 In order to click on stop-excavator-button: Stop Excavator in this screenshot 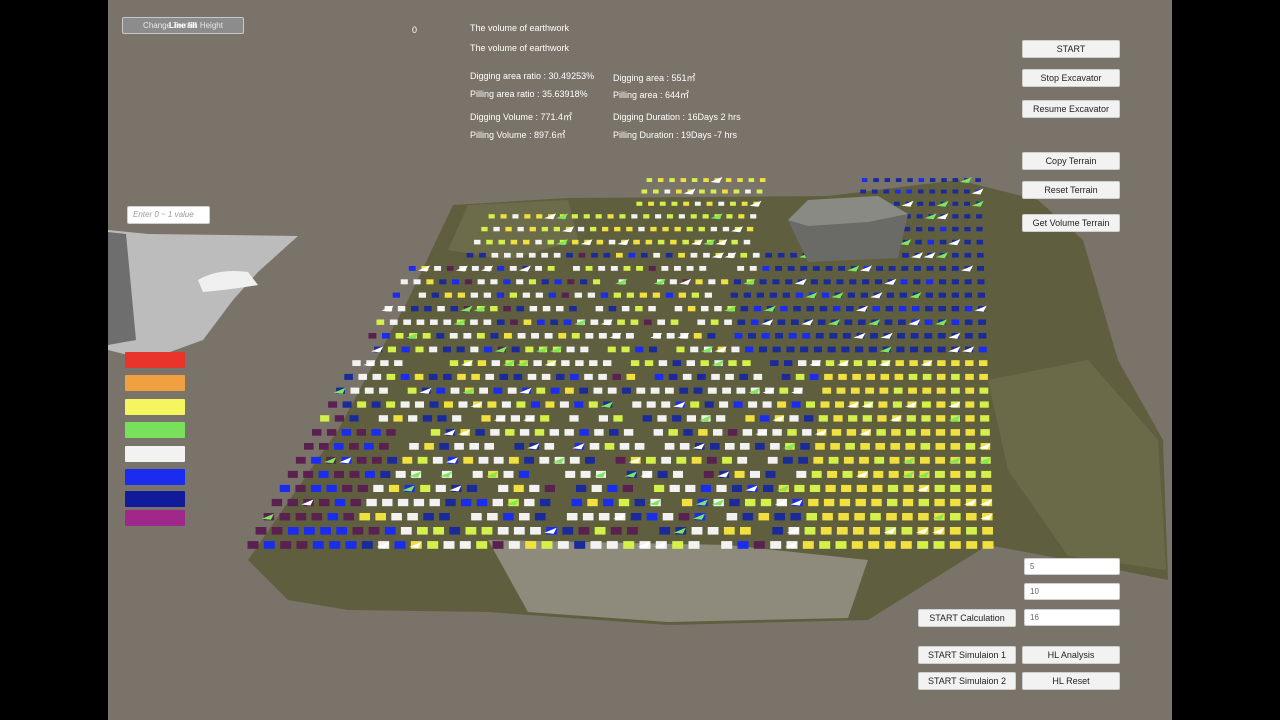, I will do `click(1071, 78)`.